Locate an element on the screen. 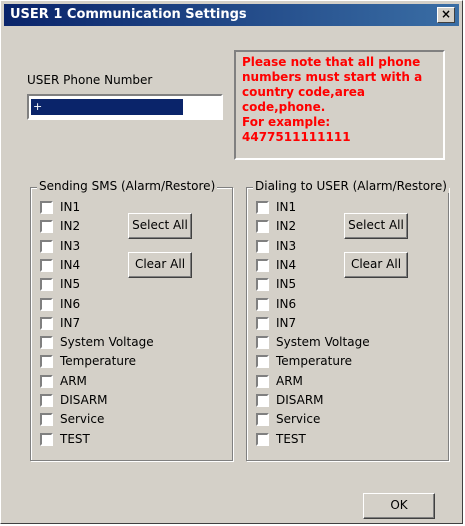  note-line: numbers must start with a is located at coordinates (332, 77).